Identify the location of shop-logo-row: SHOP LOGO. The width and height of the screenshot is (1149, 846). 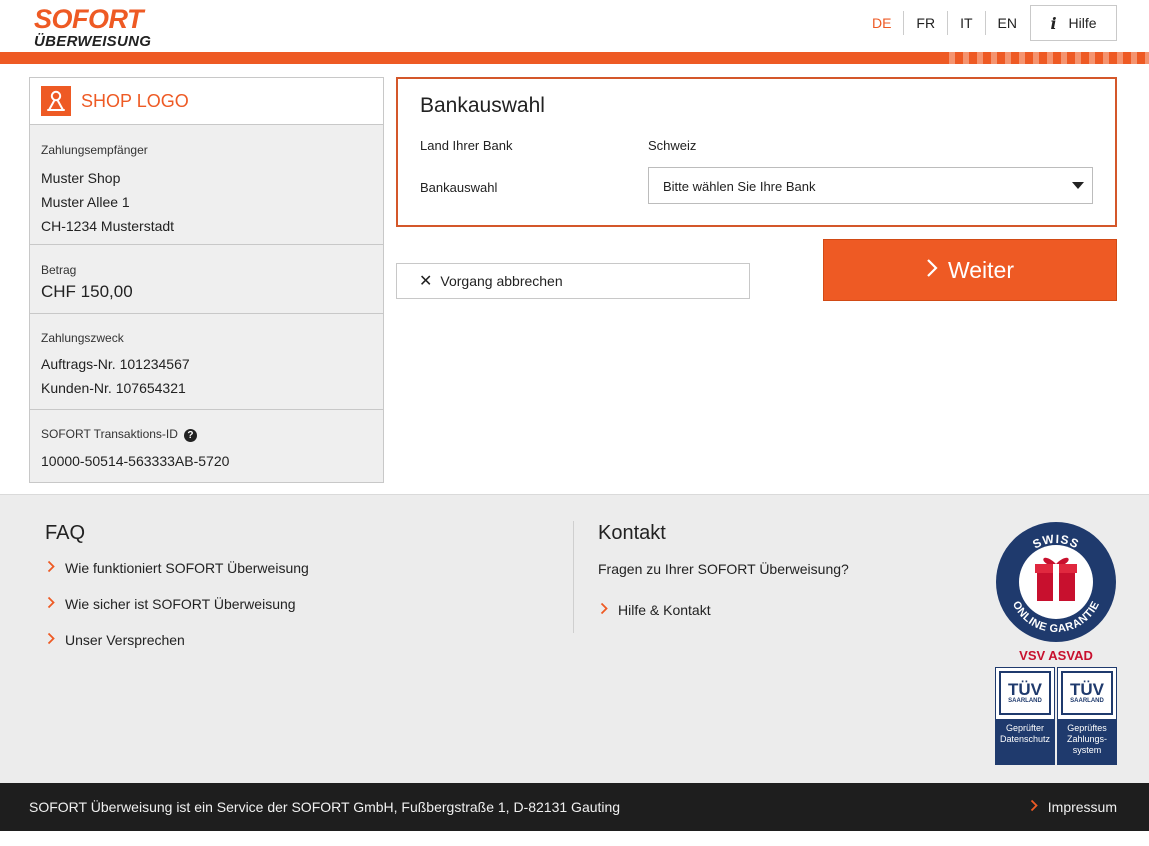
(206, 101).